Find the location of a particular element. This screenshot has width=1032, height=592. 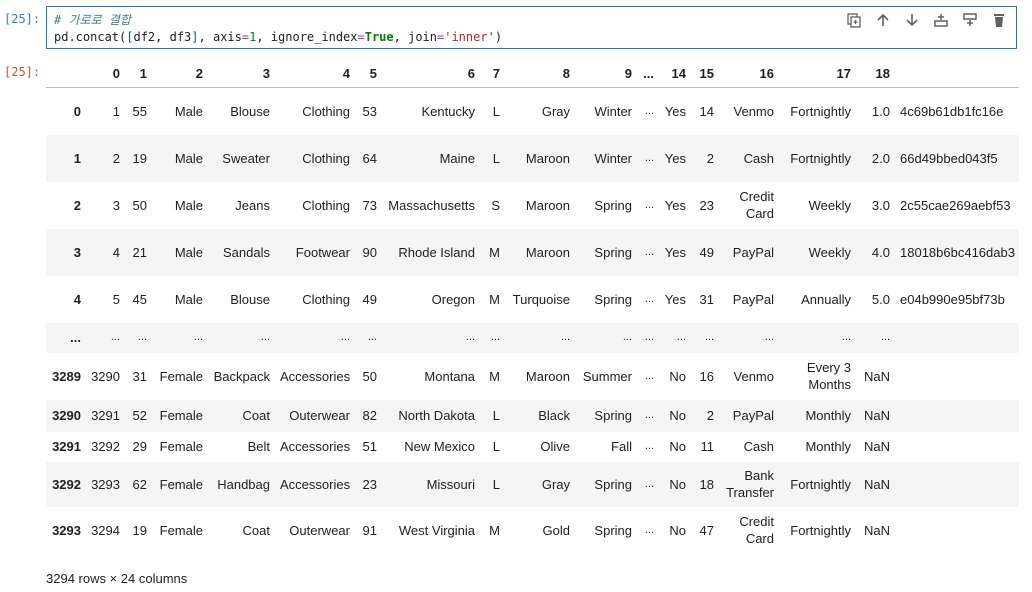

table-cell: 50 is located at coordinates (369, 376).